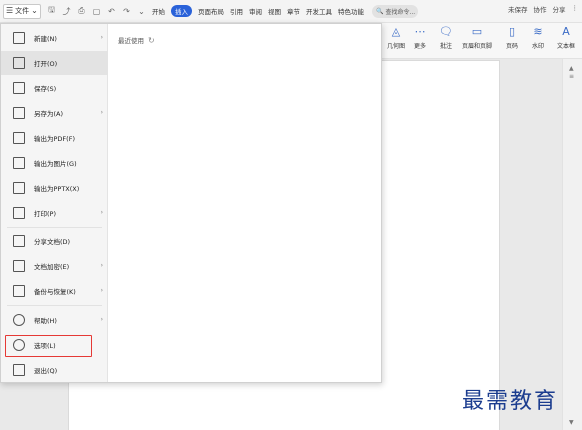  I want to click on more-button: ⋯ 更多, so click(420, 37).